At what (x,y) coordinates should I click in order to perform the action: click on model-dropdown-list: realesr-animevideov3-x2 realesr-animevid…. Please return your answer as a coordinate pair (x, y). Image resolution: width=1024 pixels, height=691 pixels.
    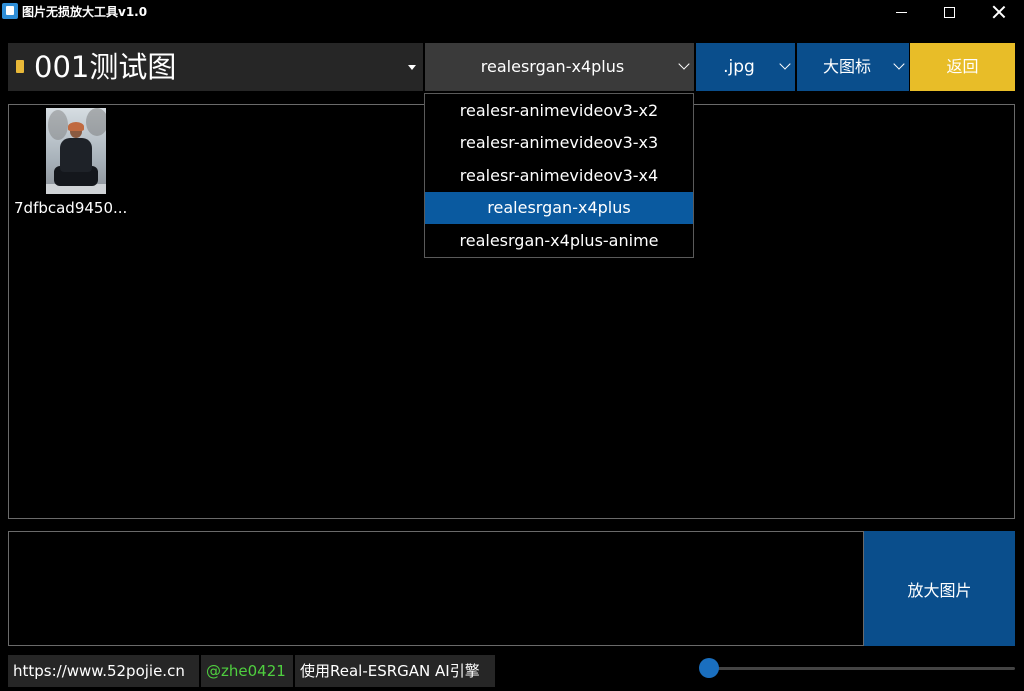
    Looking at the image, I should click on (559, 175).